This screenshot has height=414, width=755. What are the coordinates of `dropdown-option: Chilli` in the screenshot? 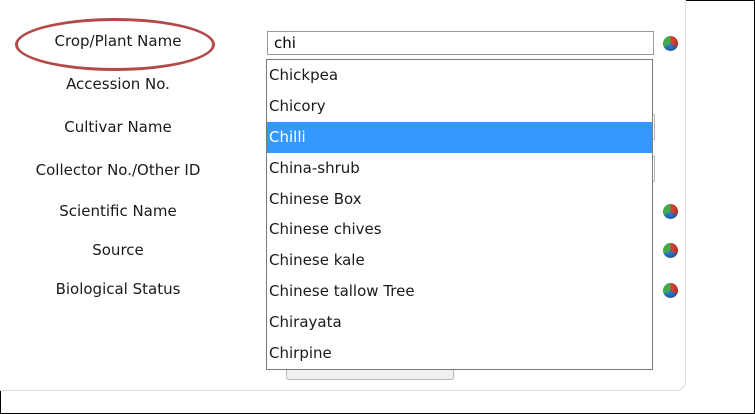 It's located at (459, 137).